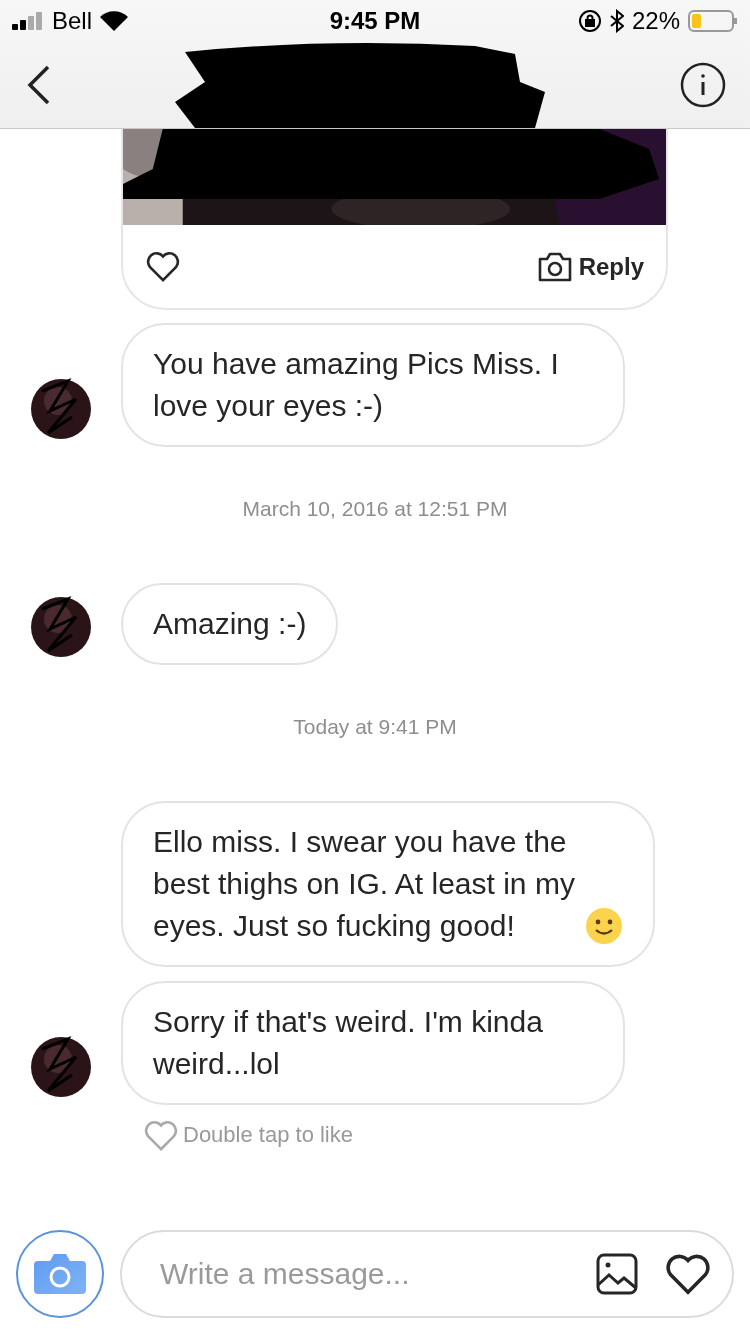 Image resolution: width=750 pixels, height=1334 pixels. I want to click on message-bubble: You have amazing Pics Miss. I love your eyes :-), so click(373, 385).